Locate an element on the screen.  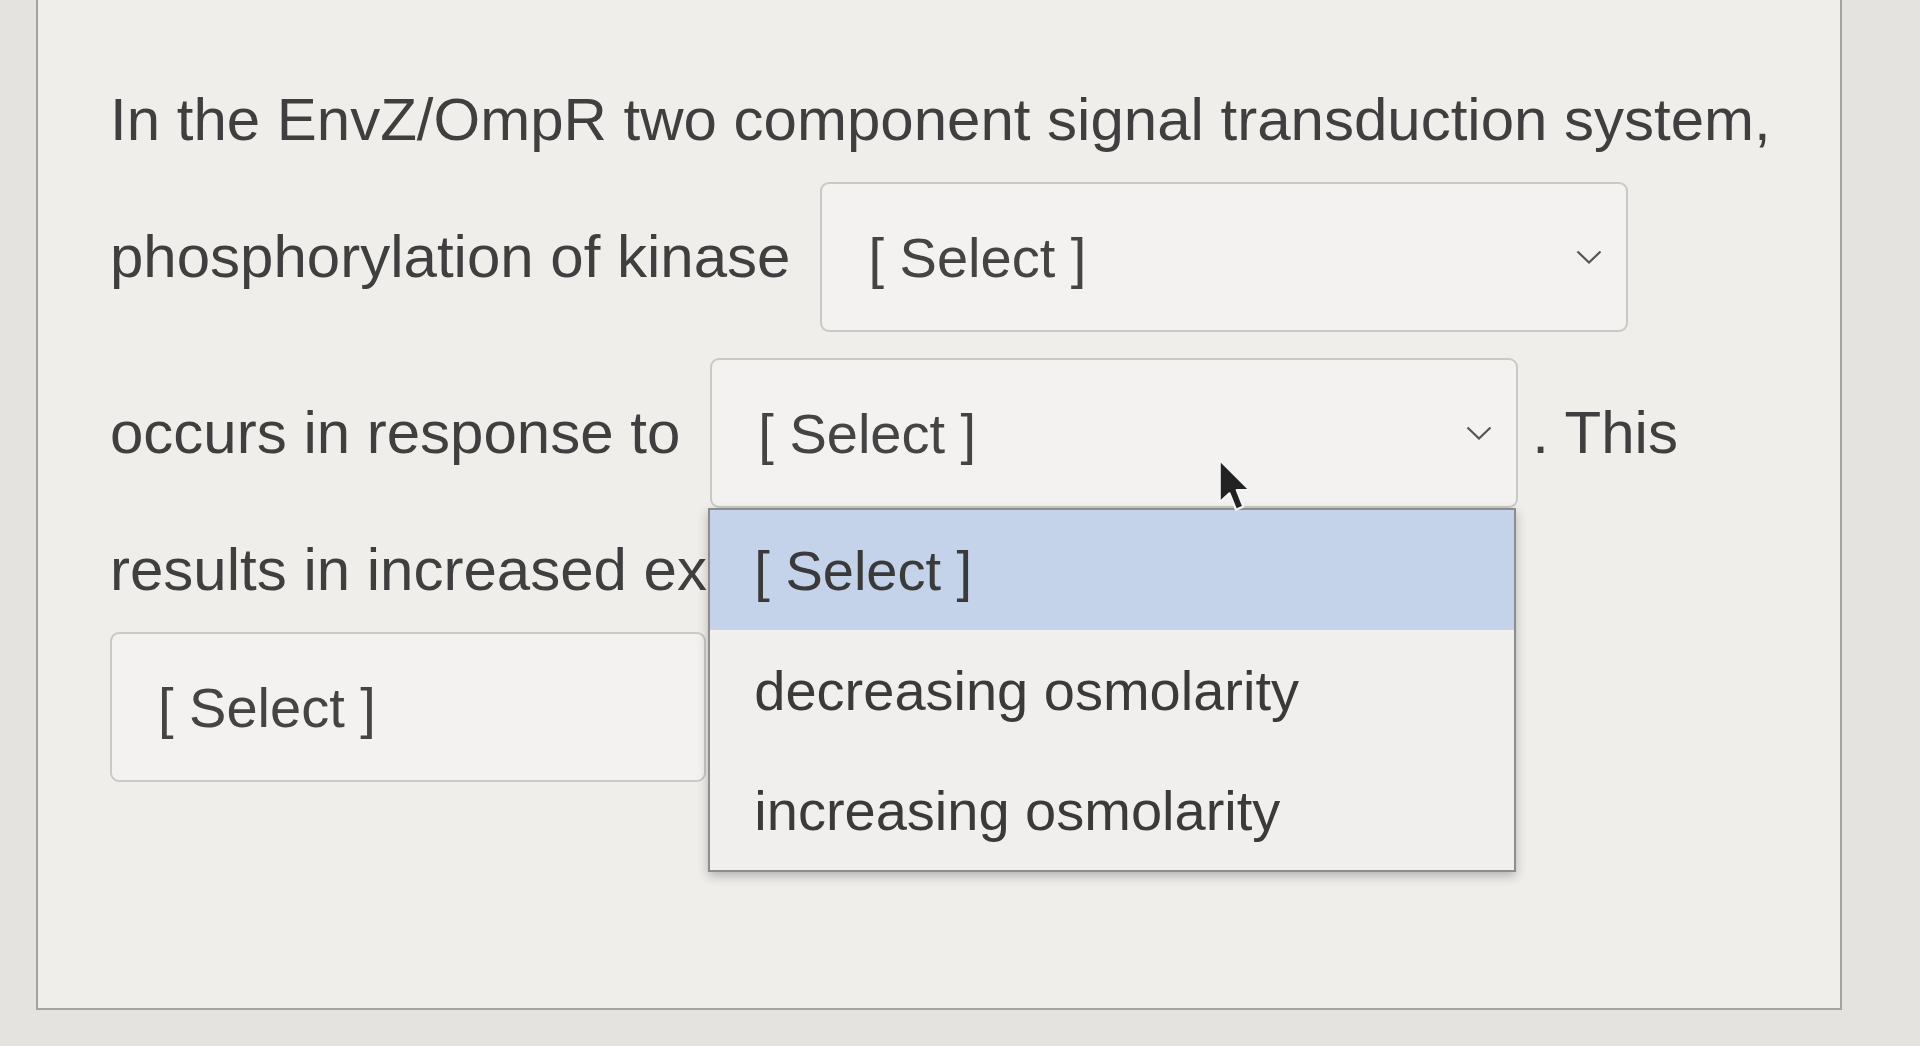
question-text: occurs in response to is located at coordinates (395, 433).